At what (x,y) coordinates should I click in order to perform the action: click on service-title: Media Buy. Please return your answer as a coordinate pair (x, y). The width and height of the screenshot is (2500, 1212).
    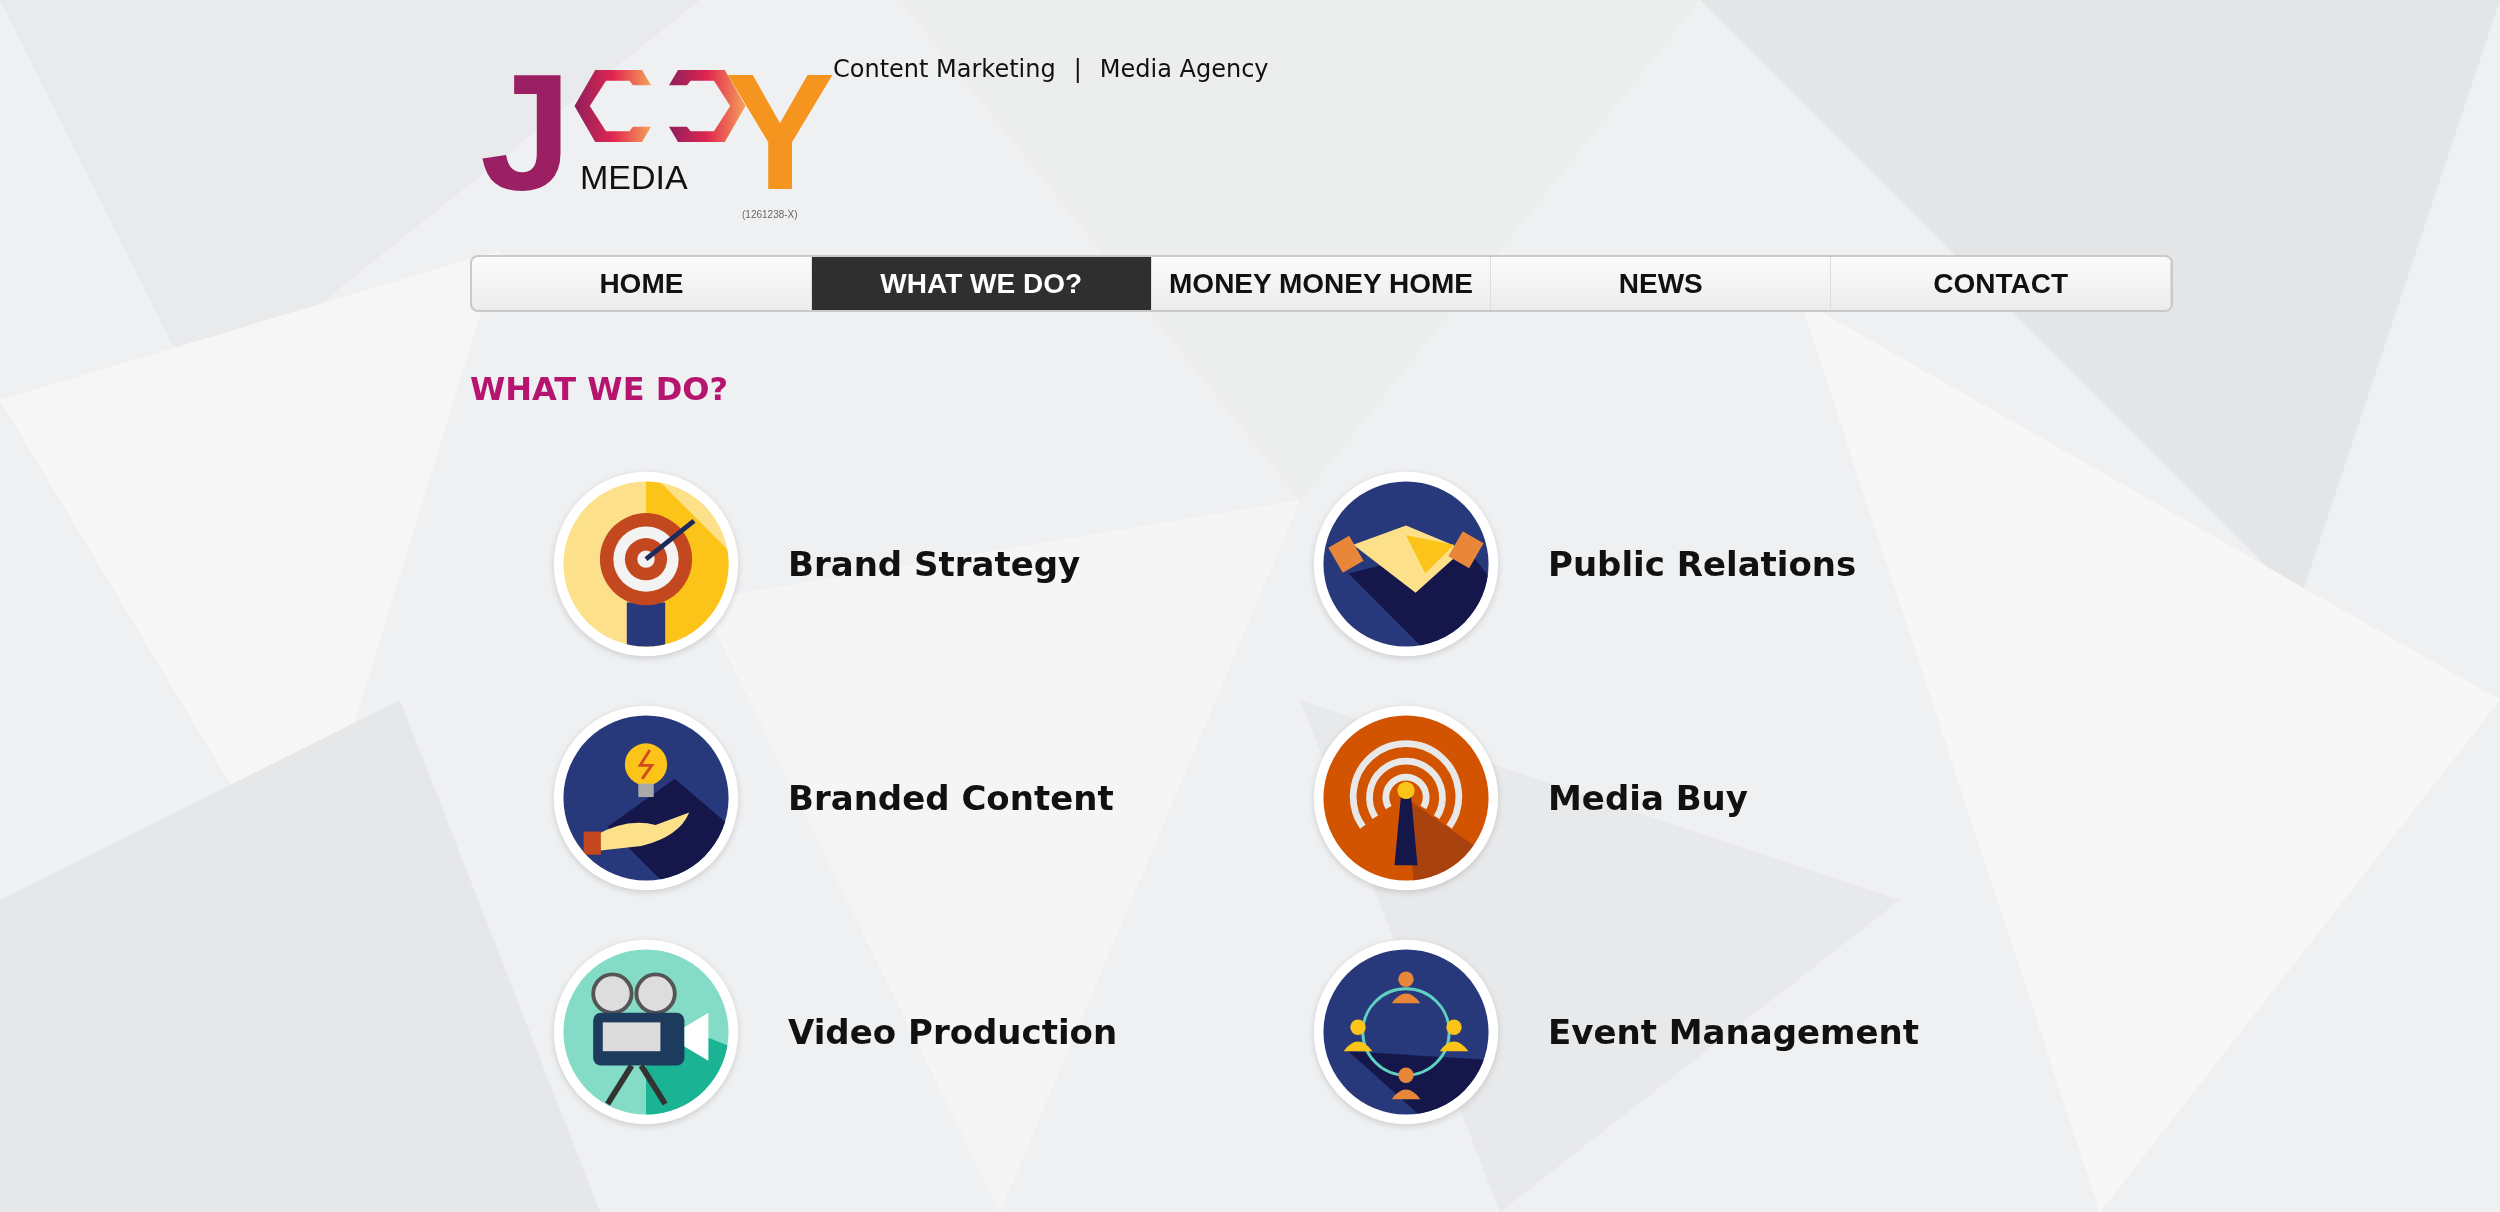
    Looking at the image, I should click on (1648, 798).